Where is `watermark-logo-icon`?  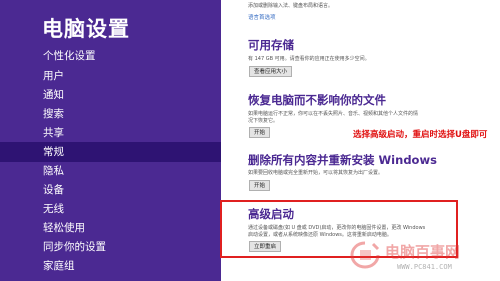
watermark-logo-icon is located at coordinates (365, 255).